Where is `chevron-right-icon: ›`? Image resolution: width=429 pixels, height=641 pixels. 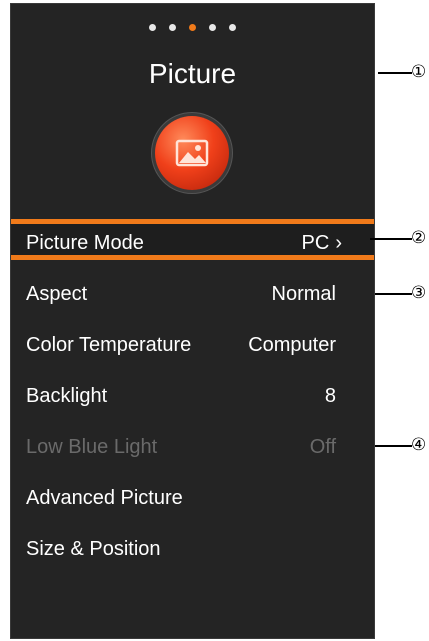 chevron-right-icon: › is located at coordinates (338, 243).